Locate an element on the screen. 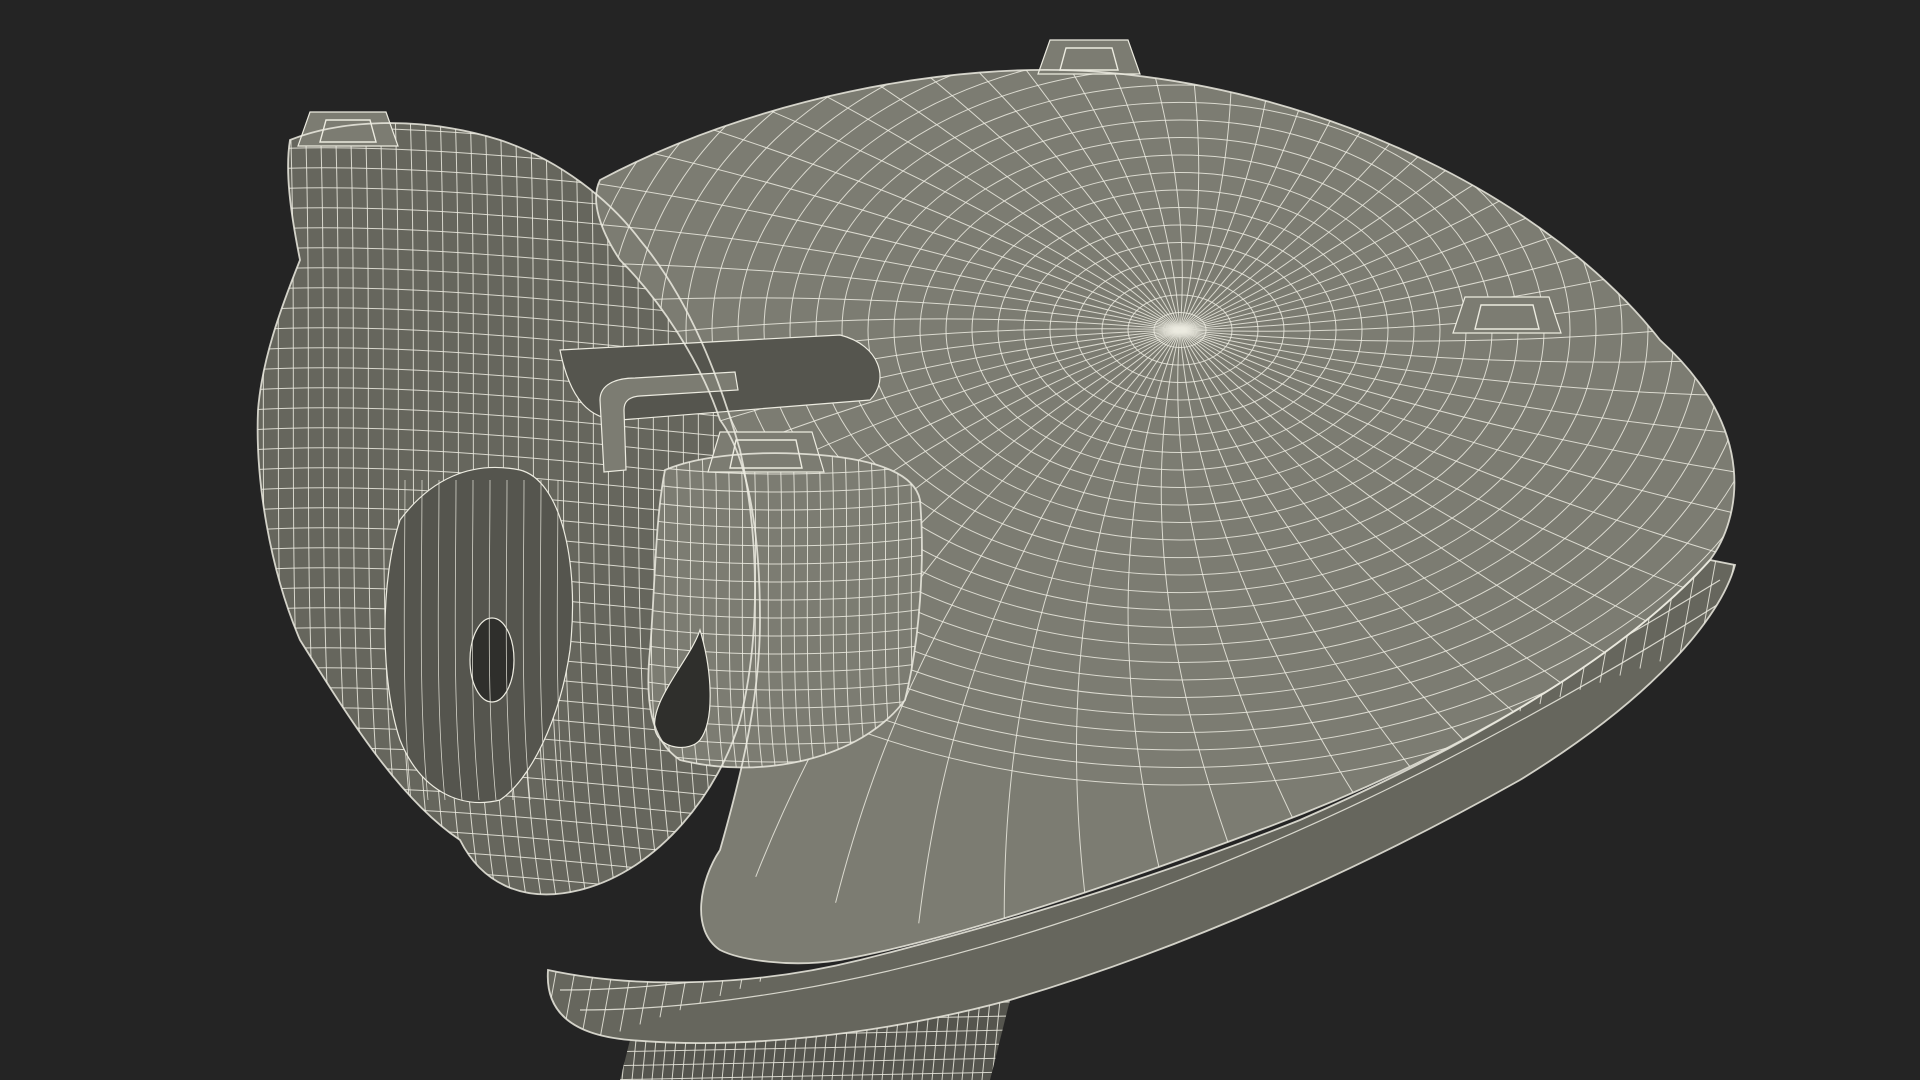 The height and width of the screenshot is (1080, 1920). screw-hole is located at coordinates (492, 660).